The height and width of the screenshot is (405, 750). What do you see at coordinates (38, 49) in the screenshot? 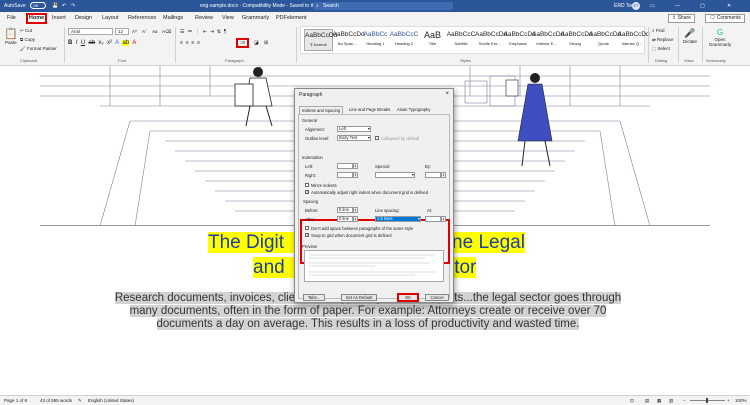
I see `format-painter-button: 🖌 Format Painter` at bounding box center [38, 49].